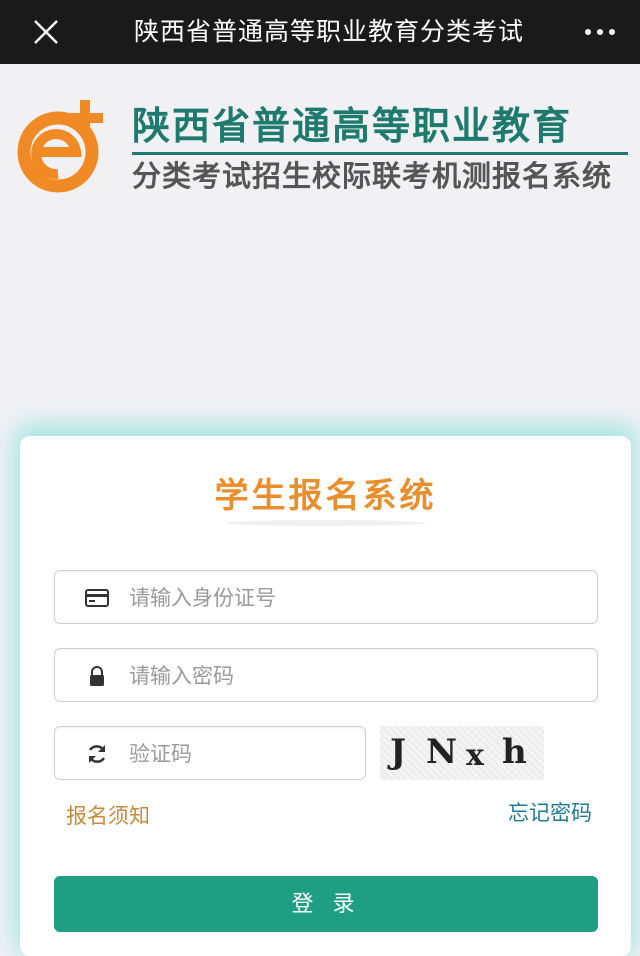 Image resolution: width=640 pixels, height=956 pixels. Describe the element at coordinates (462, 753) in the screenshot. I see `captcha-image: J N x h` at that location.